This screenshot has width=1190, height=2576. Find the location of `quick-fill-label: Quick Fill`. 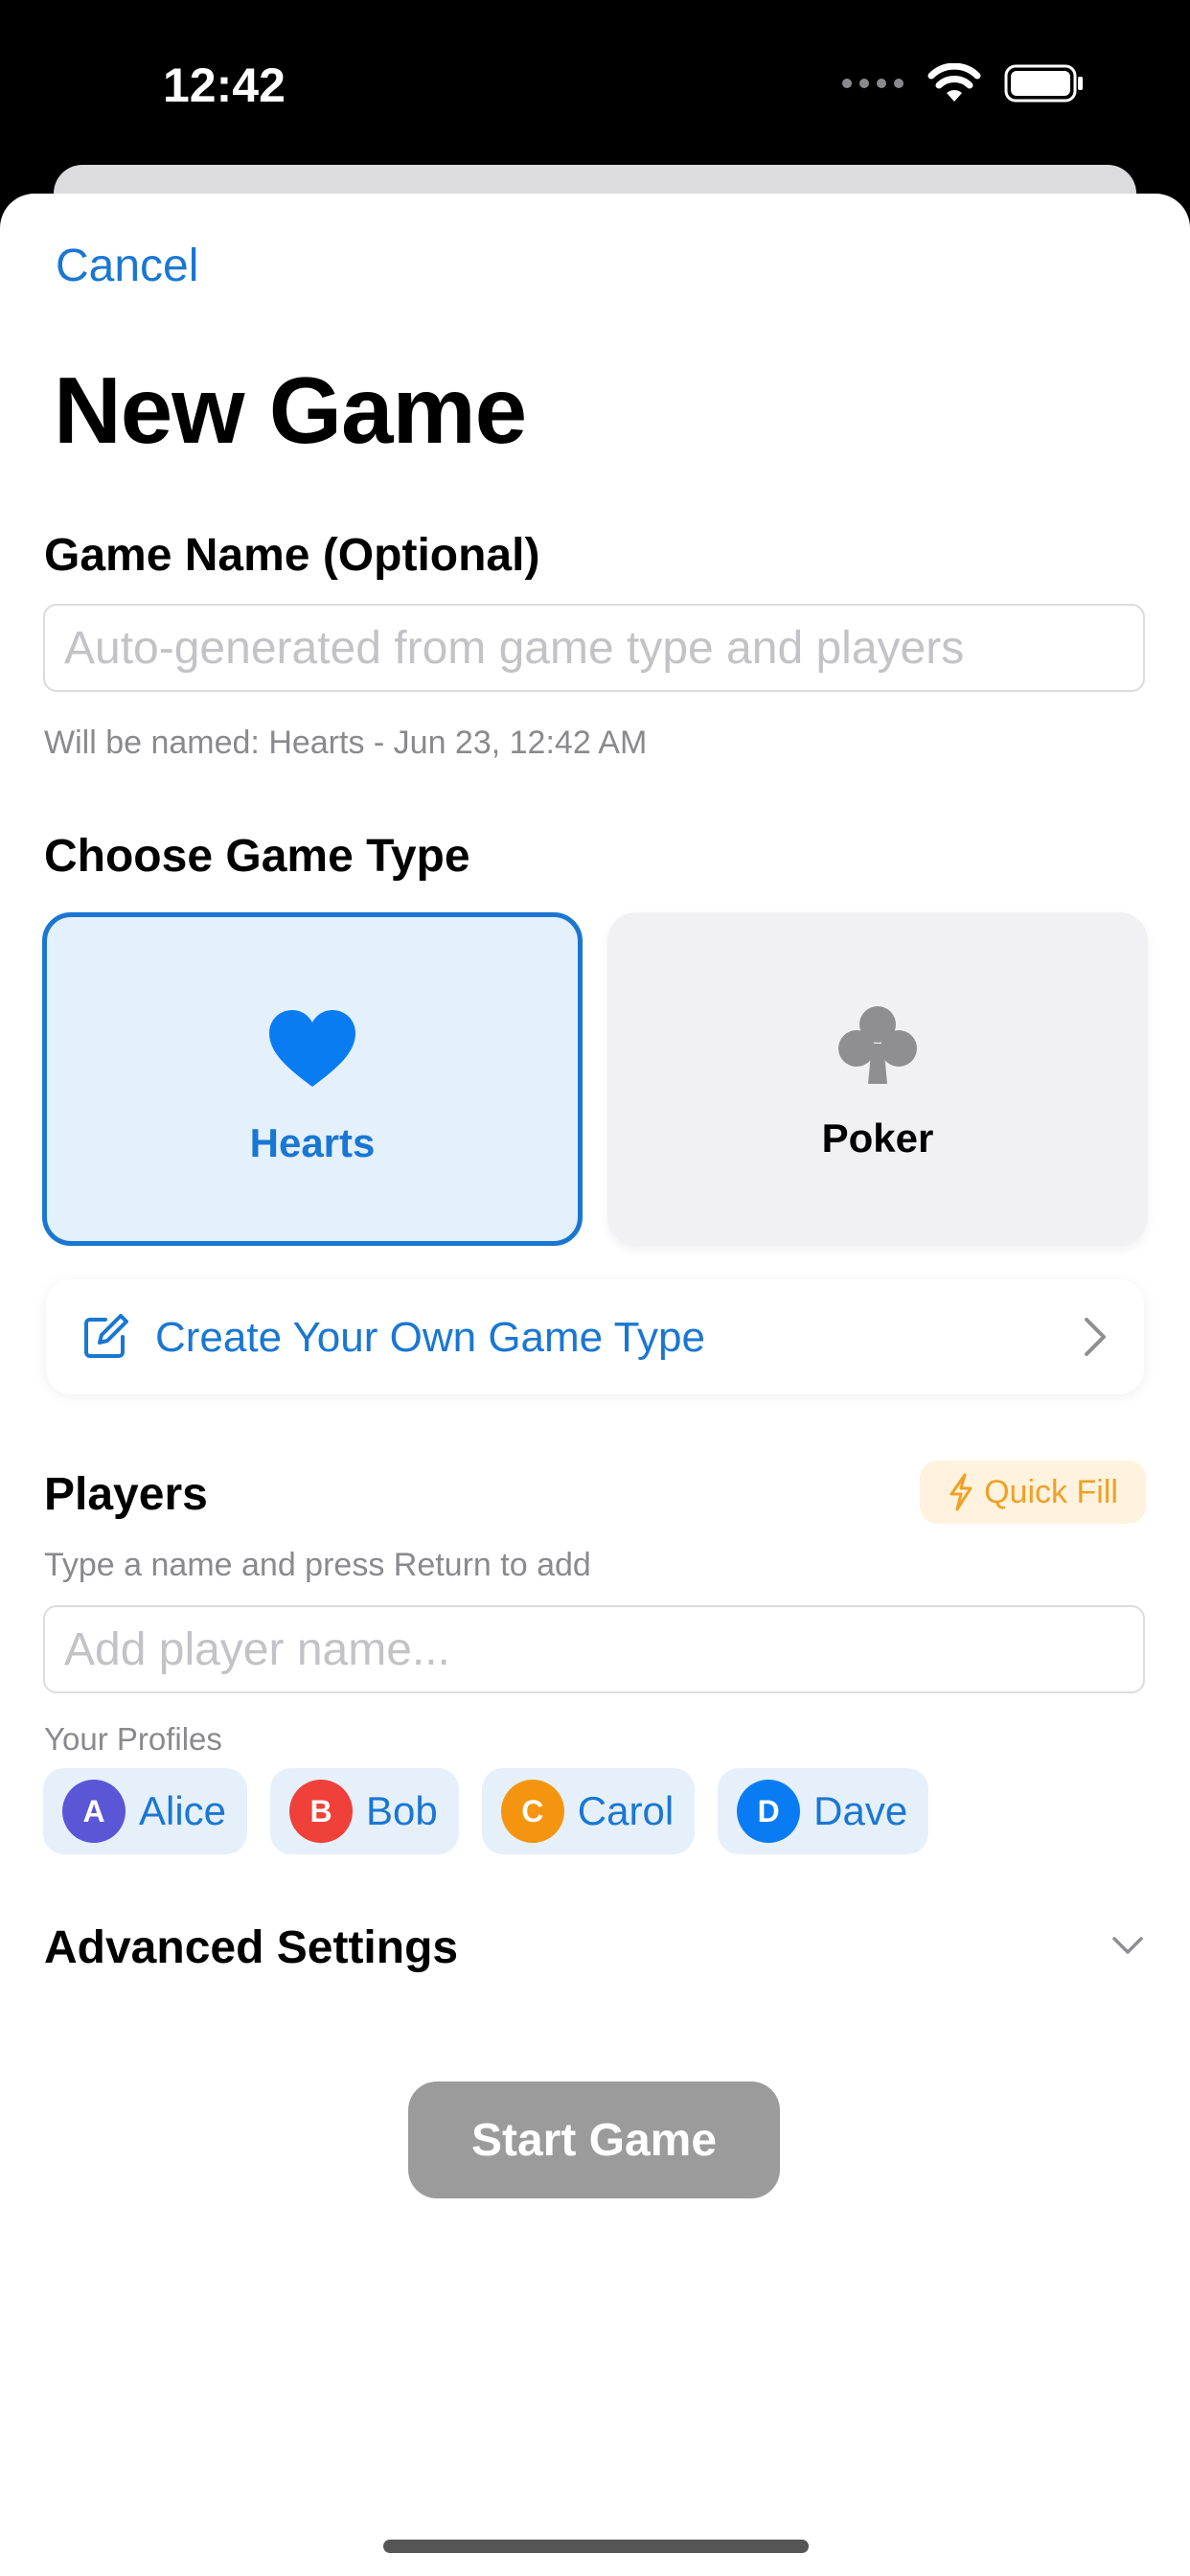

quick-fill-label: Quick Fill is located at coordinates (1051, 1491).